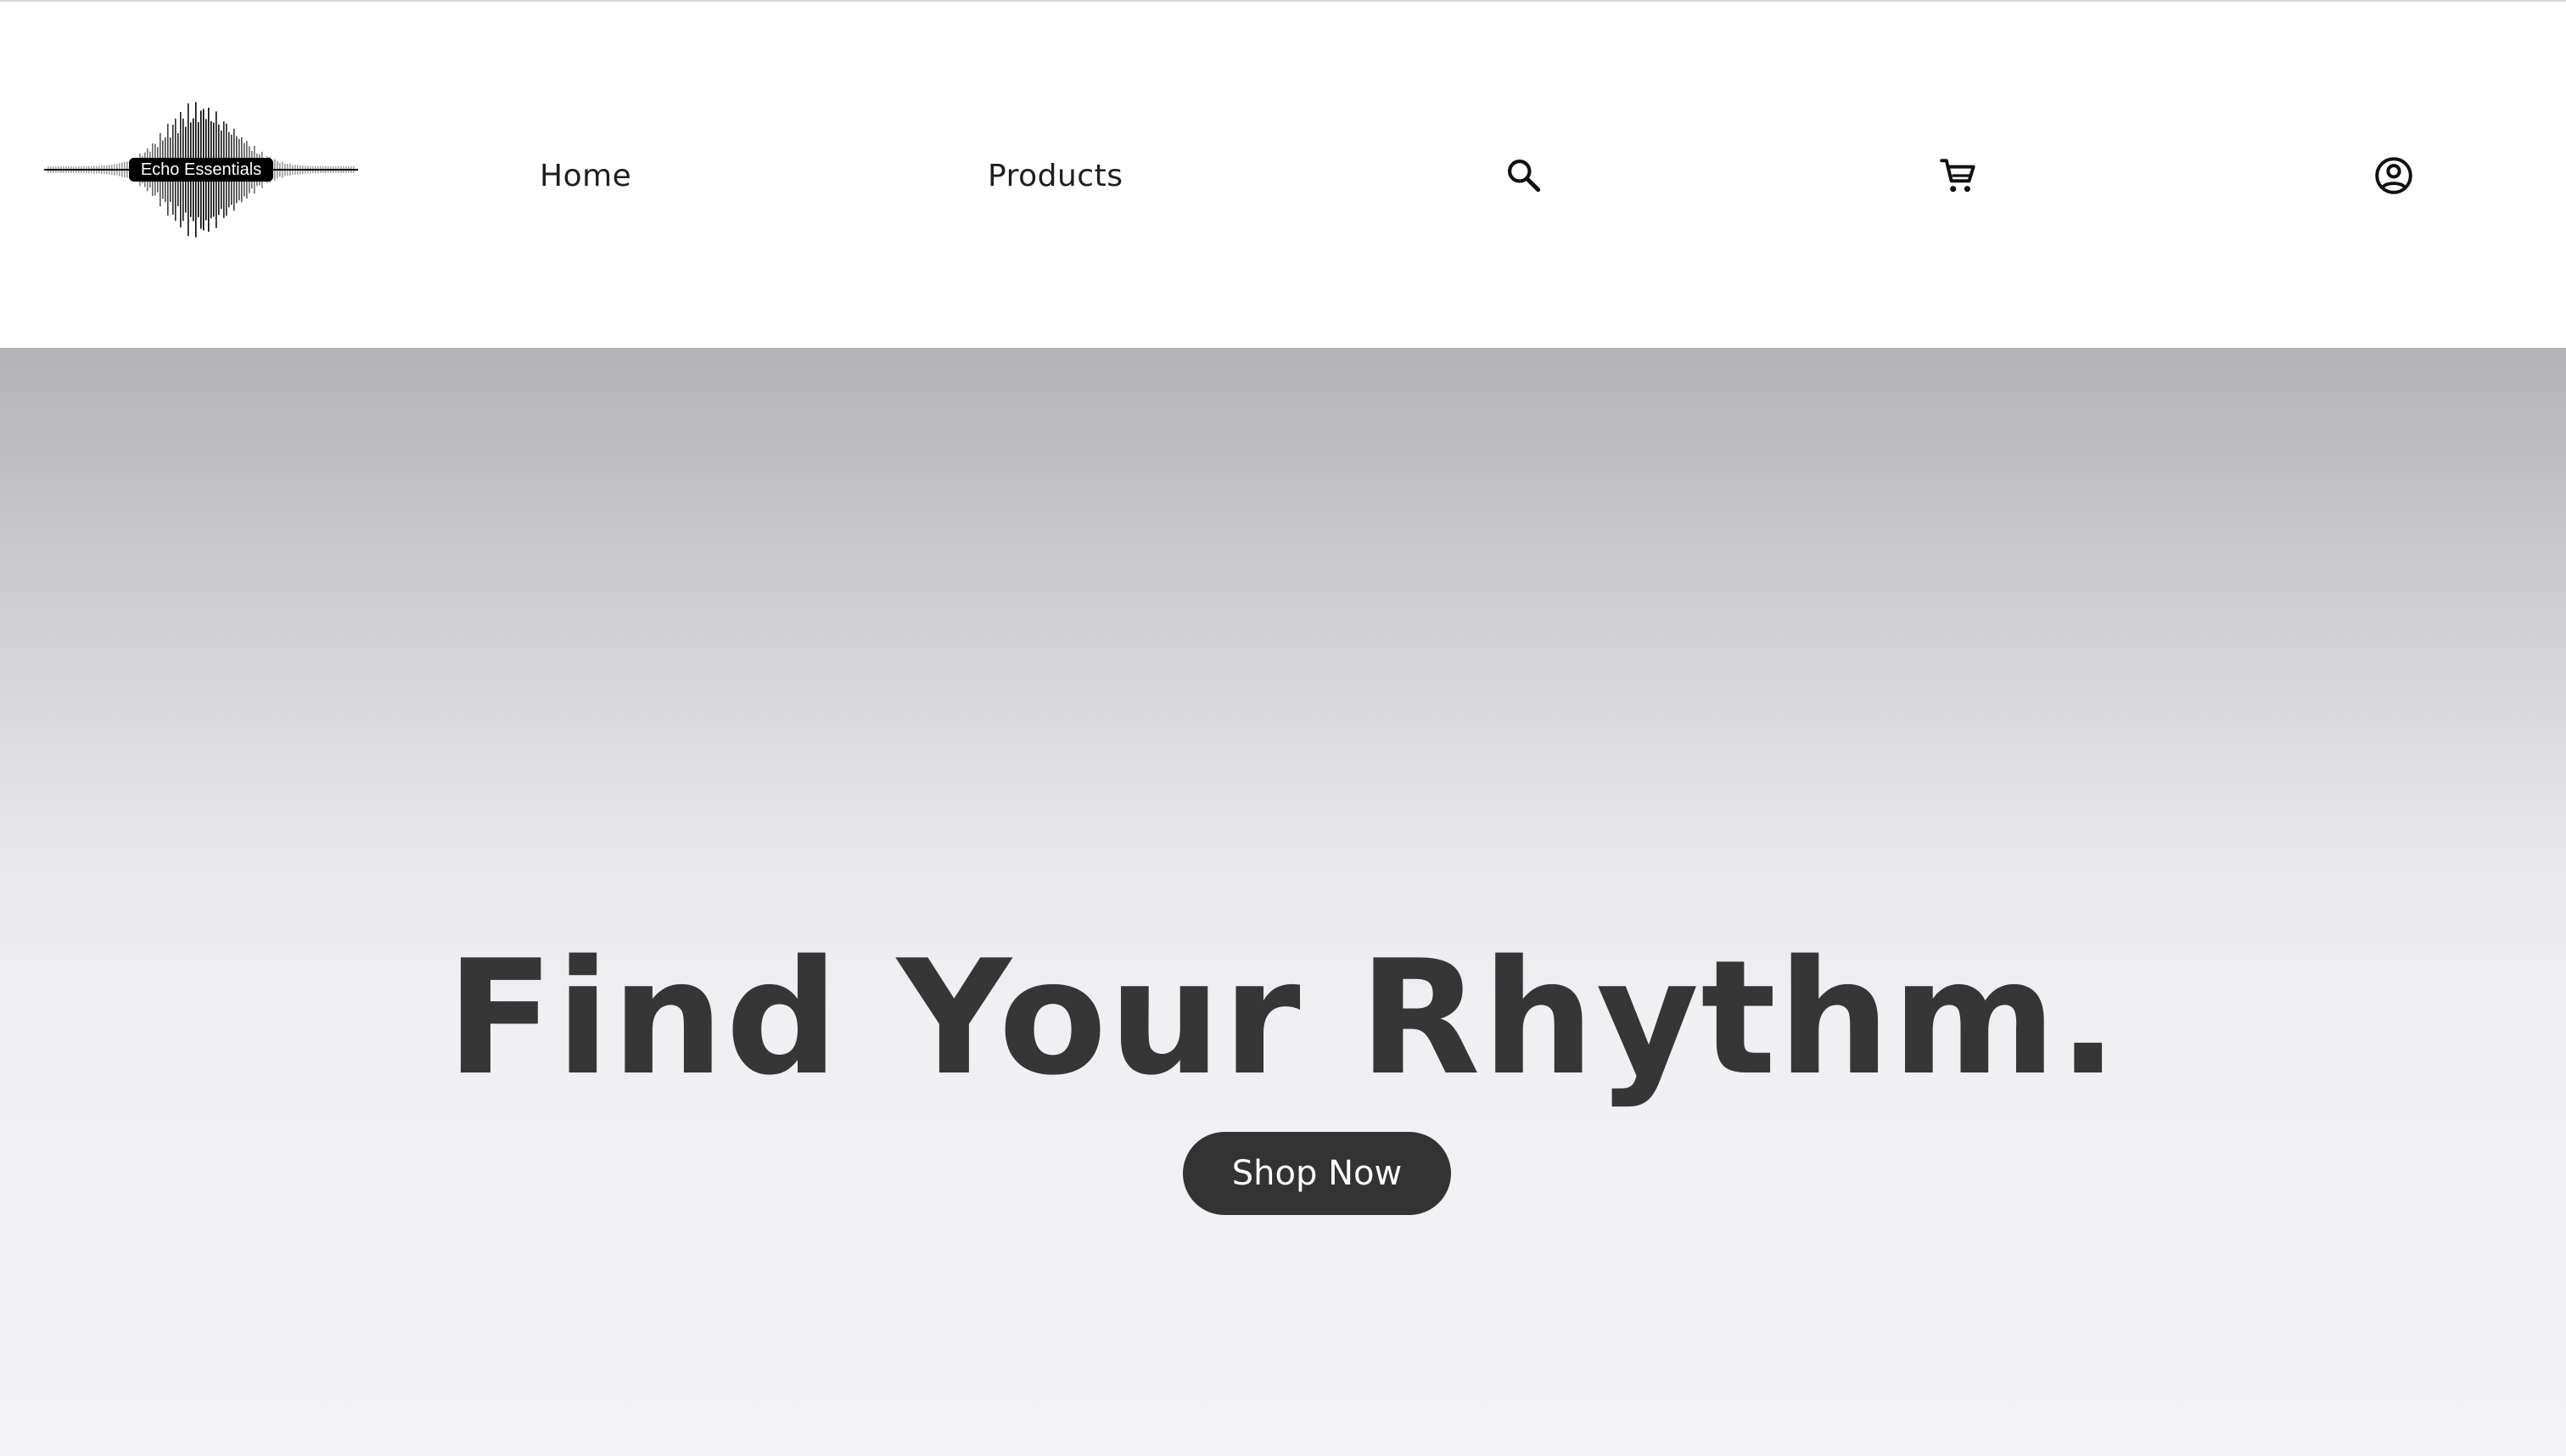 This screenshot has height=1456, width=2566. I want to click on brand-name: Echo Essentials, so click(201, 170).